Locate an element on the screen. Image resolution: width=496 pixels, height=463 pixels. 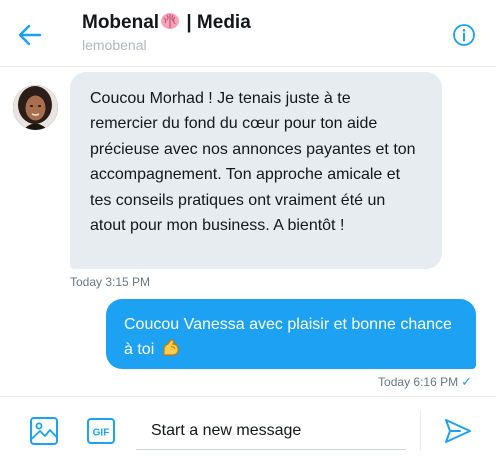
info-button is located at coordinates (464, 35).